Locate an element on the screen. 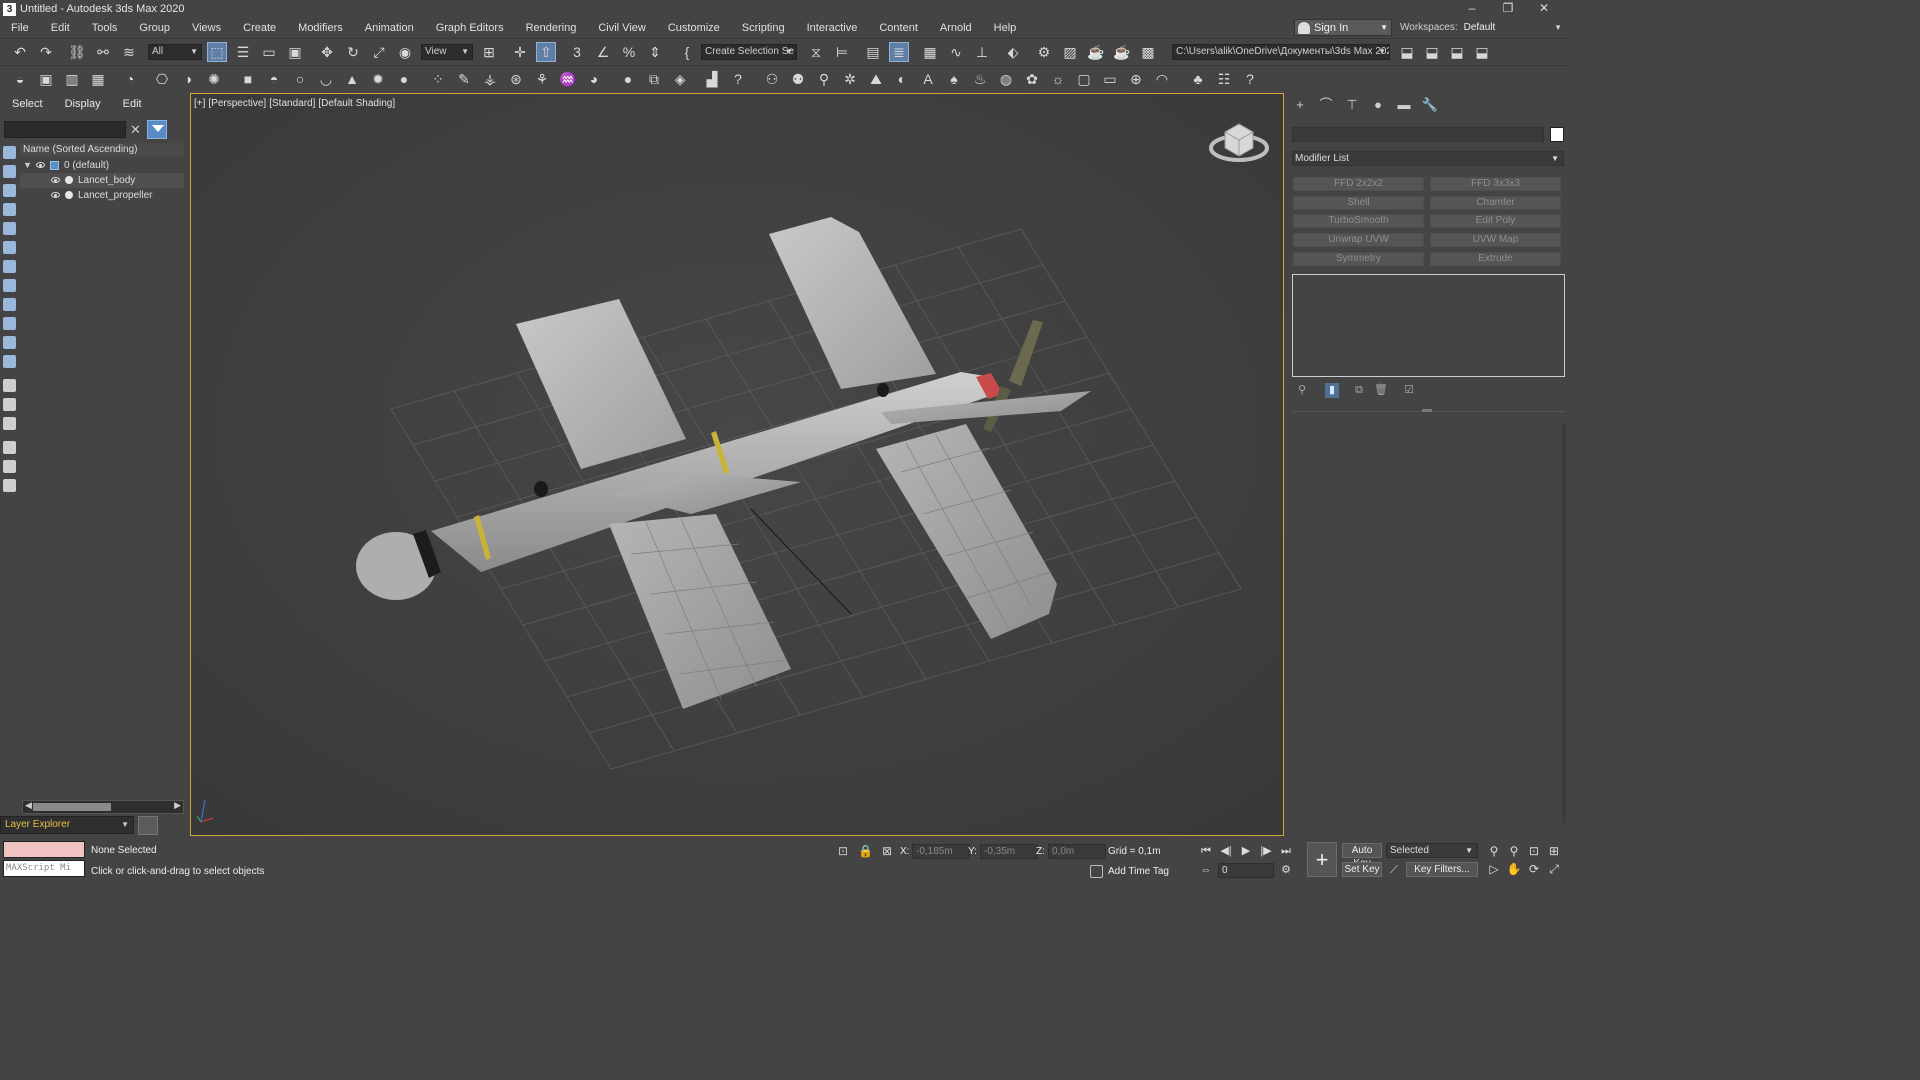 Image resolution: width=1920 pixels, height=1080 pixels. bulb-icon: ☼ is located at coordinates (1058, 79).